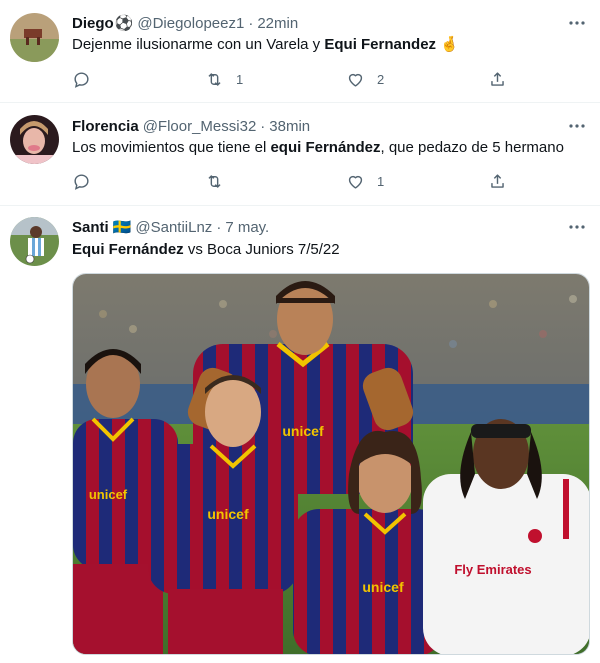 This screenshot has width=600, height=663. Describe the element at coordinates (221, 181) in the screenshot. I see `retweet-button` at that location.